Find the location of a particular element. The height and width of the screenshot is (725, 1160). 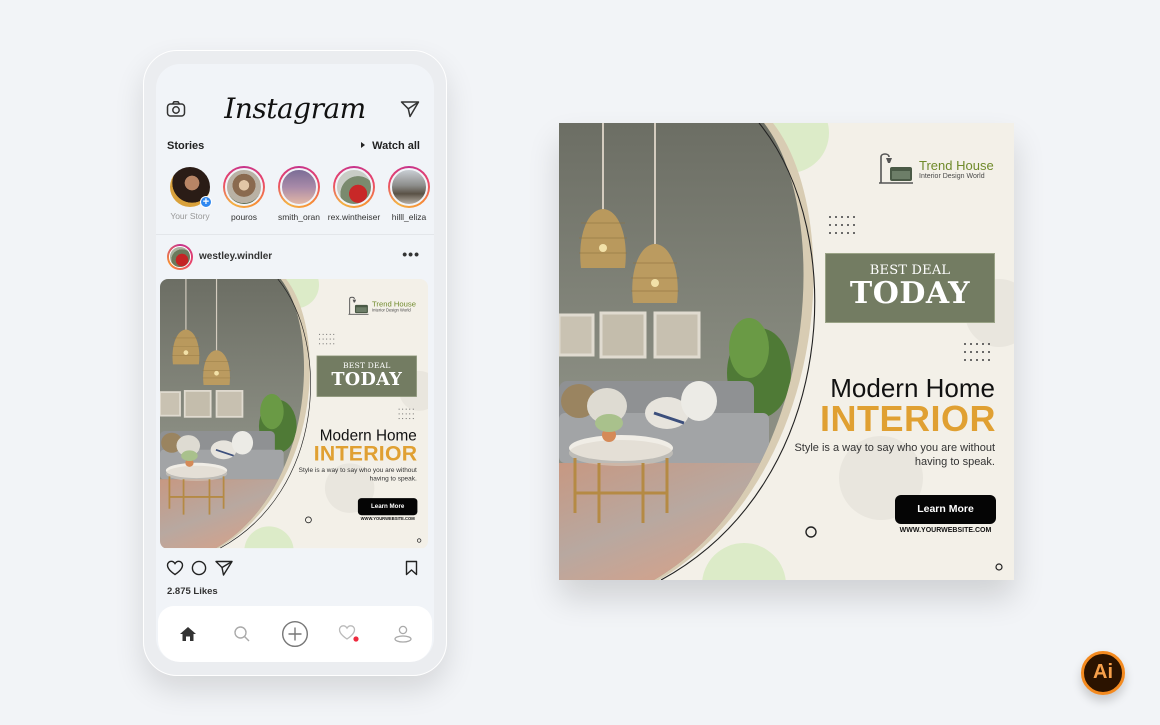

story-name: Your Story is located at coordinates (190, 216).